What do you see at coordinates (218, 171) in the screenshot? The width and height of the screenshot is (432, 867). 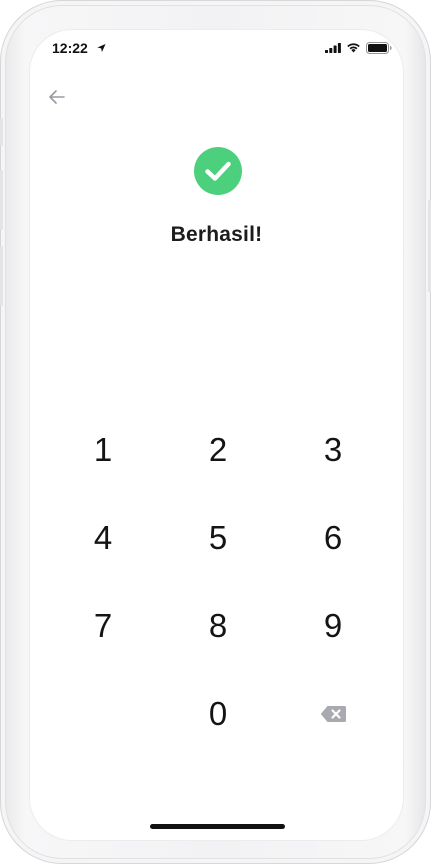 I see `check-circle-icon` at bounding box center [218, 171].